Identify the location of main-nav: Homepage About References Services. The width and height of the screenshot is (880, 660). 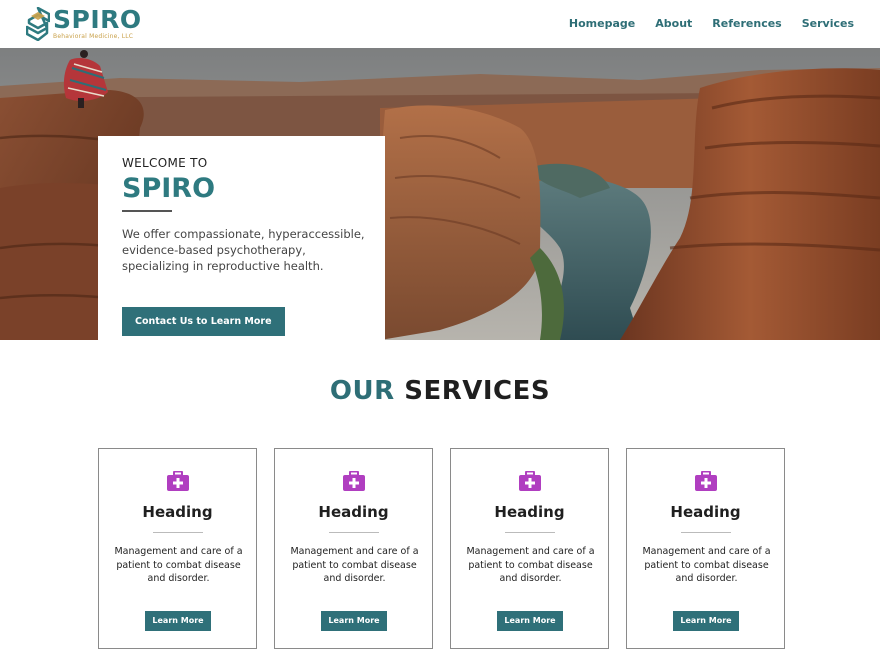
(711, 23).